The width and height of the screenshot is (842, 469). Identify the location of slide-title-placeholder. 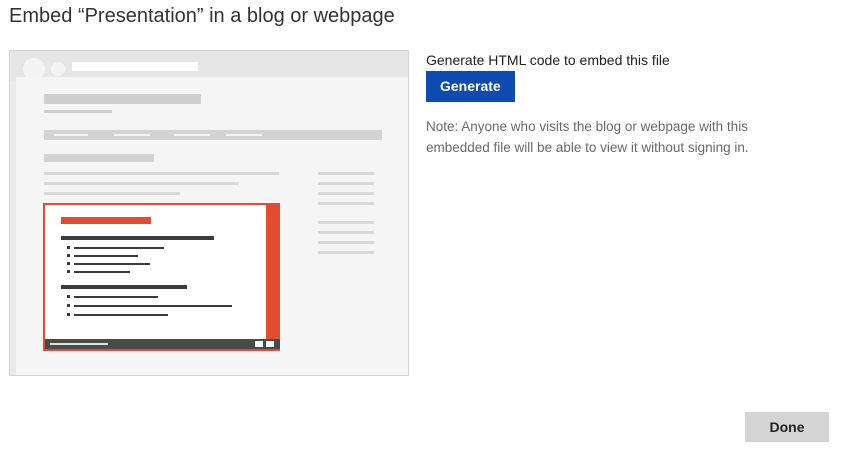
(106, 220).